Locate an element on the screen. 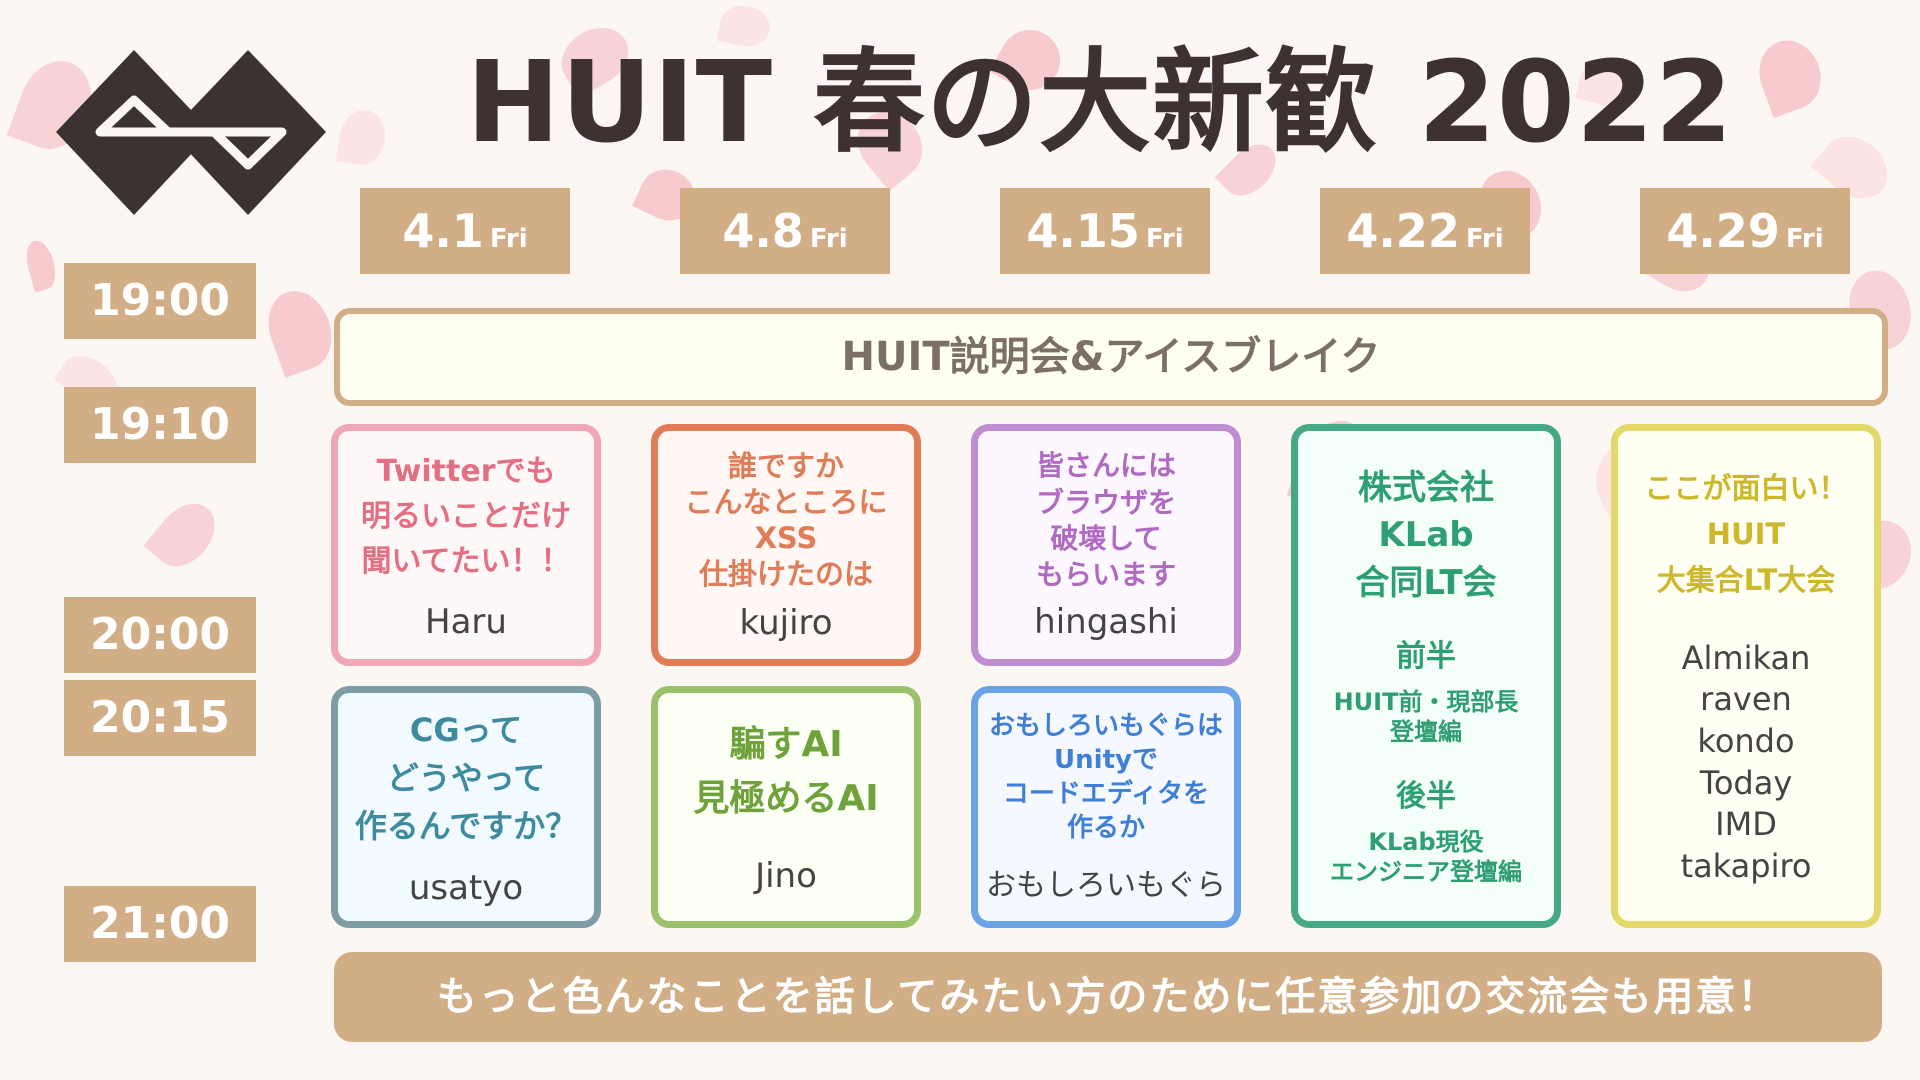 This screenshot has height=1080, width=1920. date-header: 4.8 Fri is located at coordinates (785, 231).